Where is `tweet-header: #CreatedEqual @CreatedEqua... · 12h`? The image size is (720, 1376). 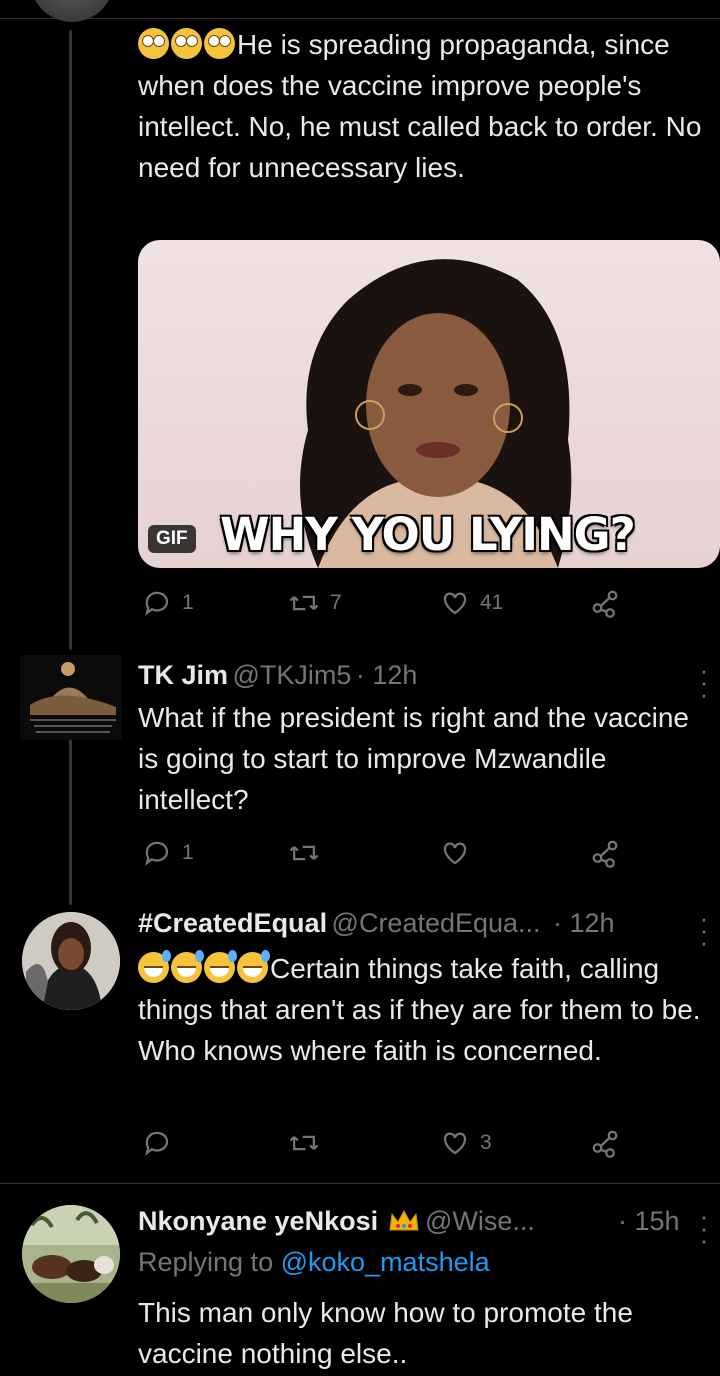 tweet-header: #CreatedEqual @CreatedEqua... · 12h is located at coordinates (376, 923).